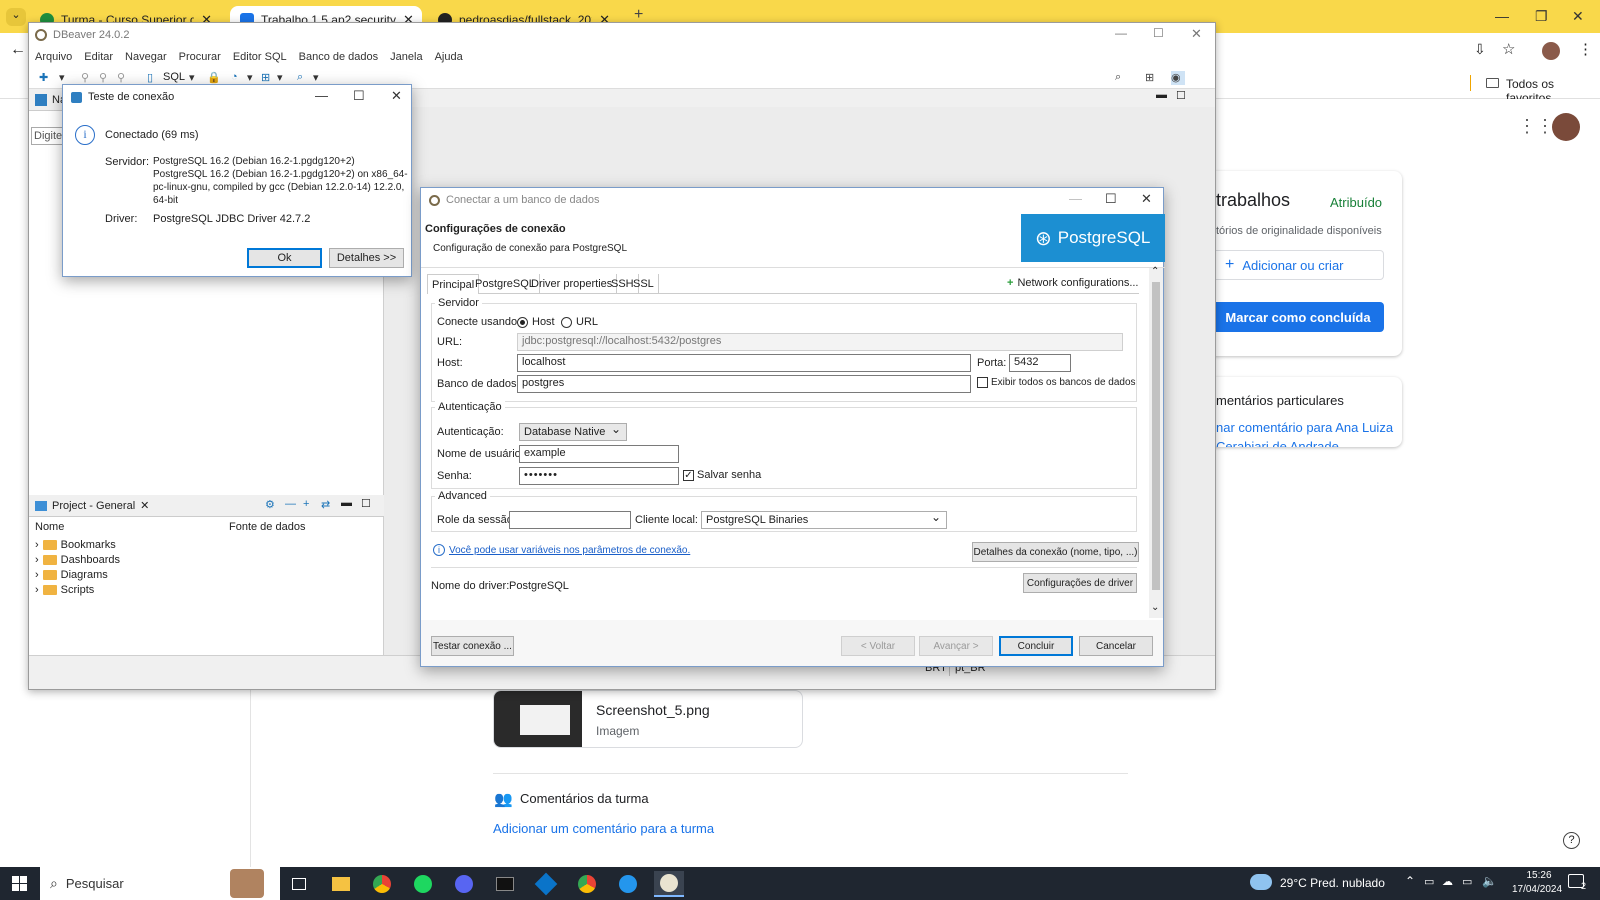 The image size is (1600, 900). Describe the element at coordinates (306, 504) in the screenshot. I see `add-icon: +` at that location.